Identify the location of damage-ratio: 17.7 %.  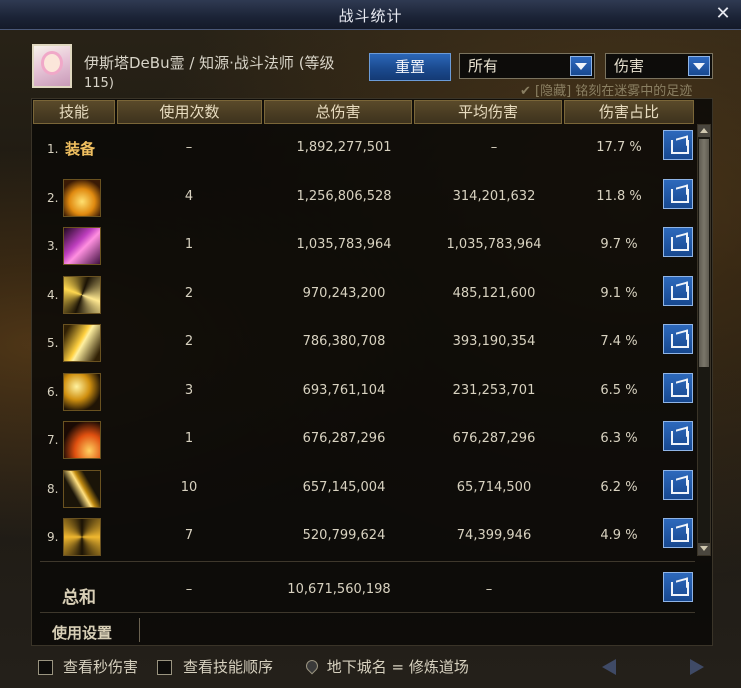
(619, 147).